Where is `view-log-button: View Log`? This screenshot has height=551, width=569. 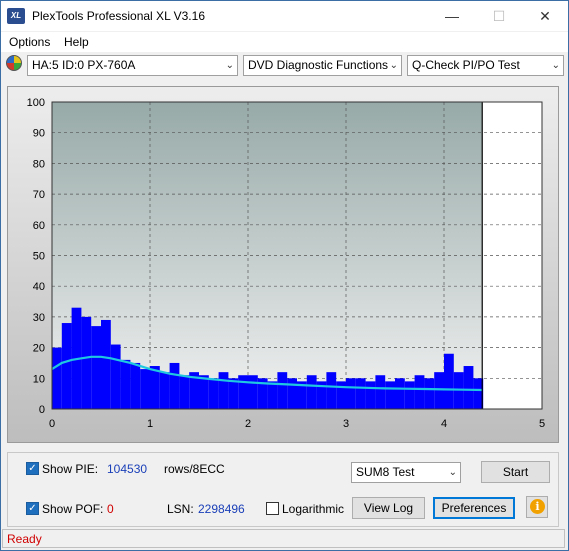
view-log-button: View Log is located at coordinates (388, 508).